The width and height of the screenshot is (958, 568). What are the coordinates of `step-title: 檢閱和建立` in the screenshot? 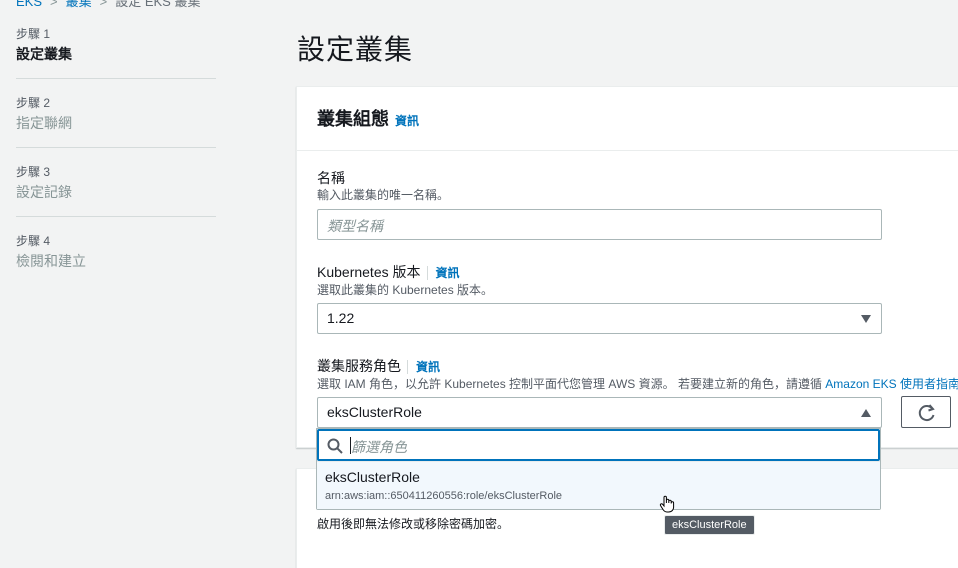 It's located at (51, 261).